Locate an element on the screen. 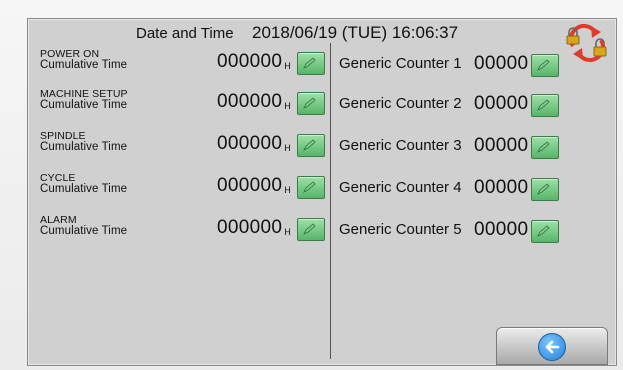 Image resolution: width=623 pixels, height=370 pixels. edit-counter-3-button is located at coordinates (545, 147).